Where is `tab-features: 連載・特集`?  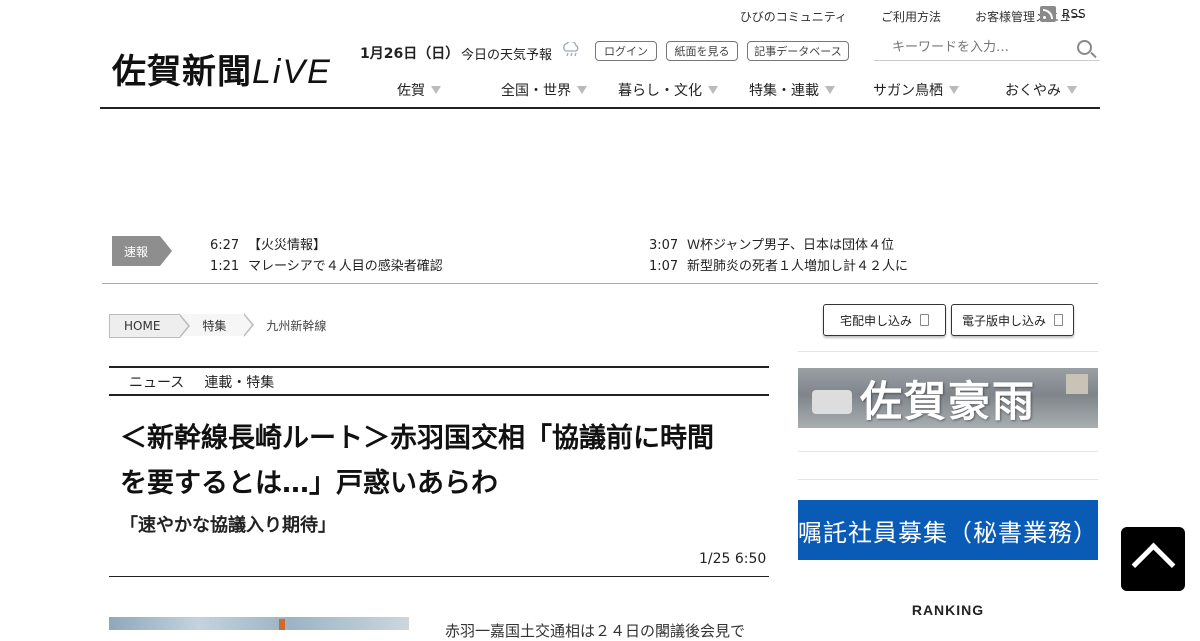
tab-features: 連載・特集 is located at coordinates (239, 382).